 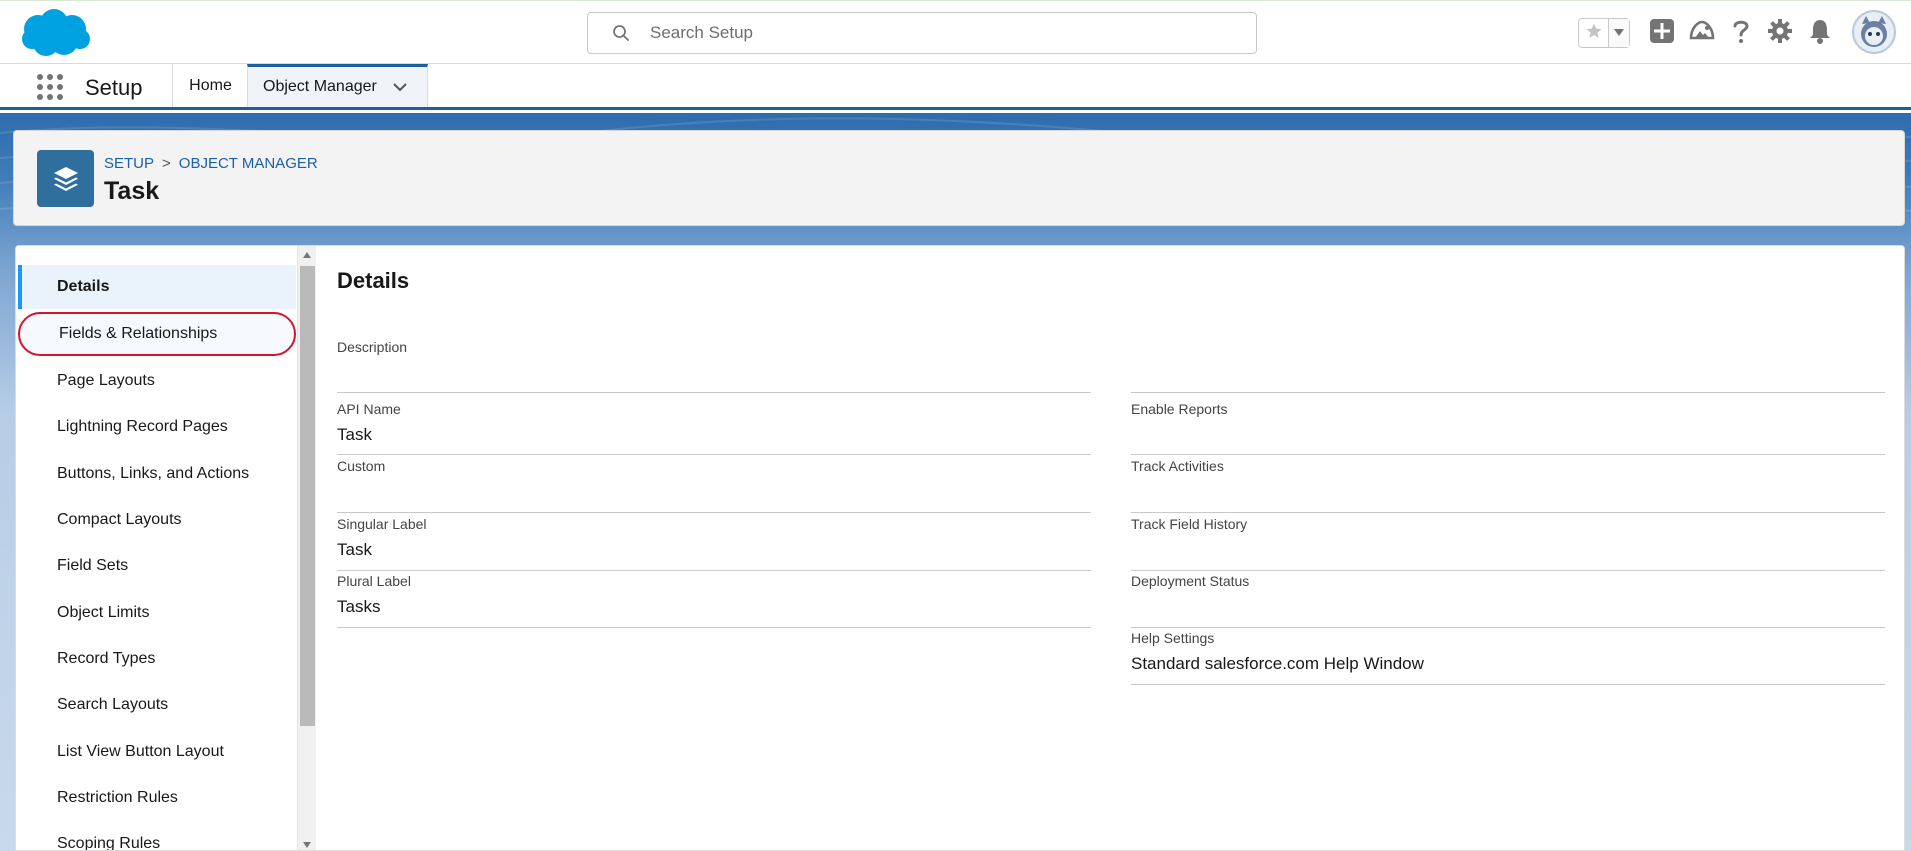 I want to click on sidebar-item-lightning-record-pages: Lightning Record Pages, so click(x=157, y=427).